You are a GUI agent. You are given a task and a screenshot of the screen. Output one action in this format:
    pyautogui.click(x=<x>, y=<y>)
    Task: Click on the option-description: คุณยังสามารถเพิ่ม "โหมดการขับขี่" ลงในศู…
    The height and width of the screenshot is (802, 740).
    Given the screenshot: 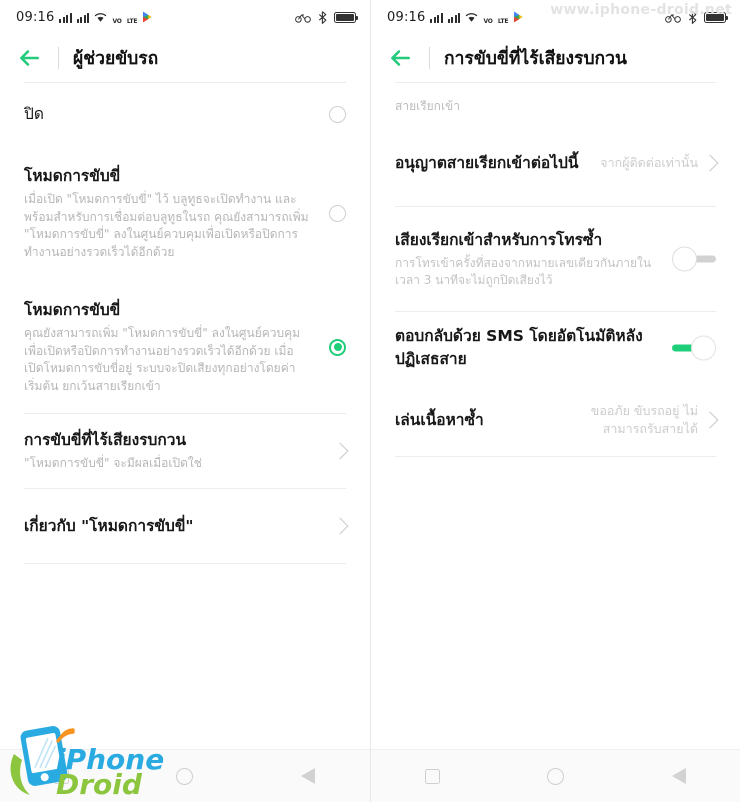 What is the action you would take?
    pyautogui.click(x=162, y=359)
    